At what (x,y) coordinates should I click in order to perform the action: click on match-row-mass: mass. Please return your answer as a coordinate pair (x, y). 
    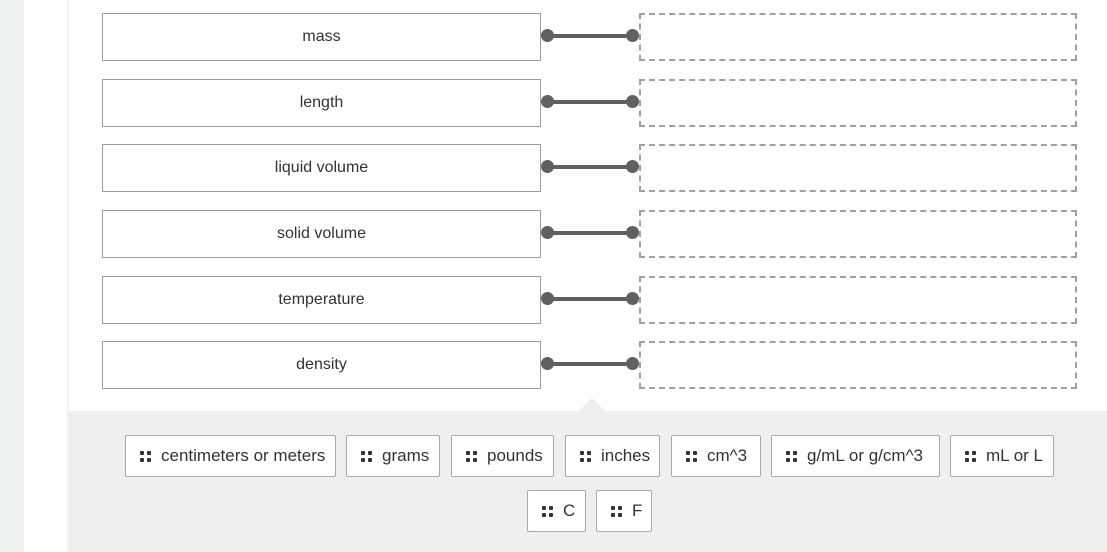
    Looking at the image, I should click on (588, 37).